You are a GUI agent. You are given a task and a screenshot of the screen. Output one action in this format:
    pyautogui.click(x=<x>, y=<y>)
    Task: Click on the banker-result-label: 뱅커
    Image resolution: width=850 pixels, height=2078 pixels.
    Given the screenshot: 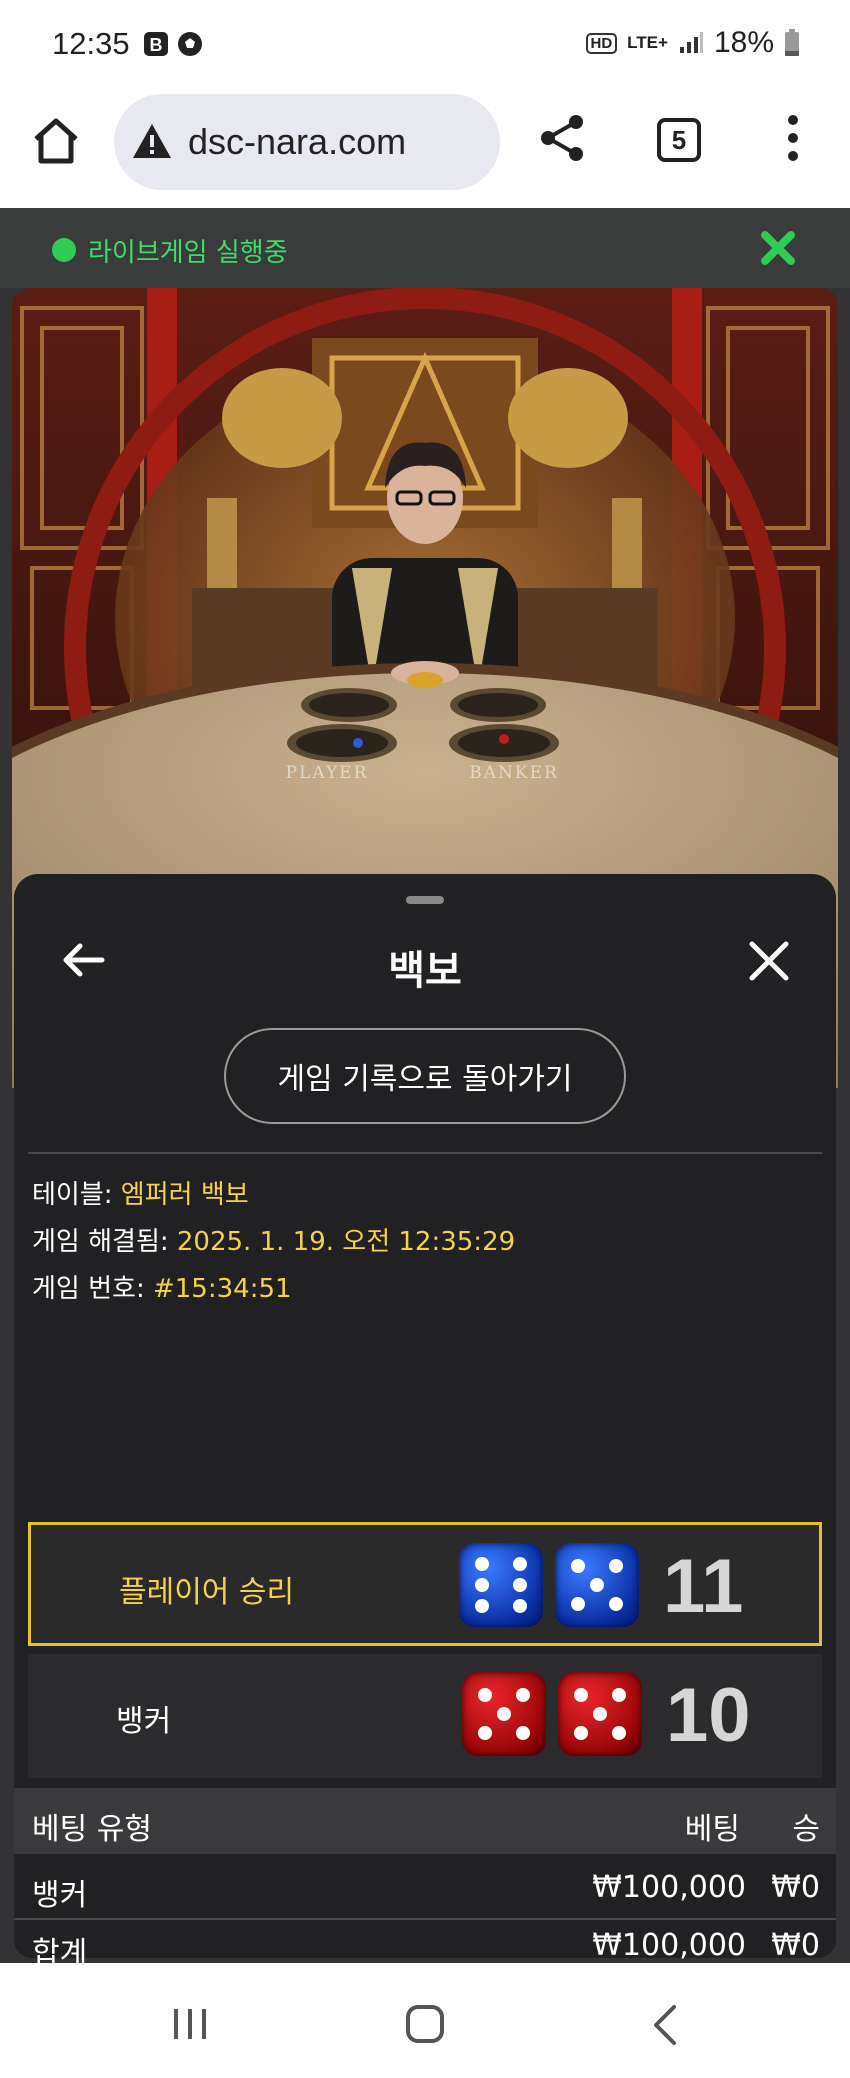 What is the action you would take?
    pyautogui.click(x=144, y=1721)
    